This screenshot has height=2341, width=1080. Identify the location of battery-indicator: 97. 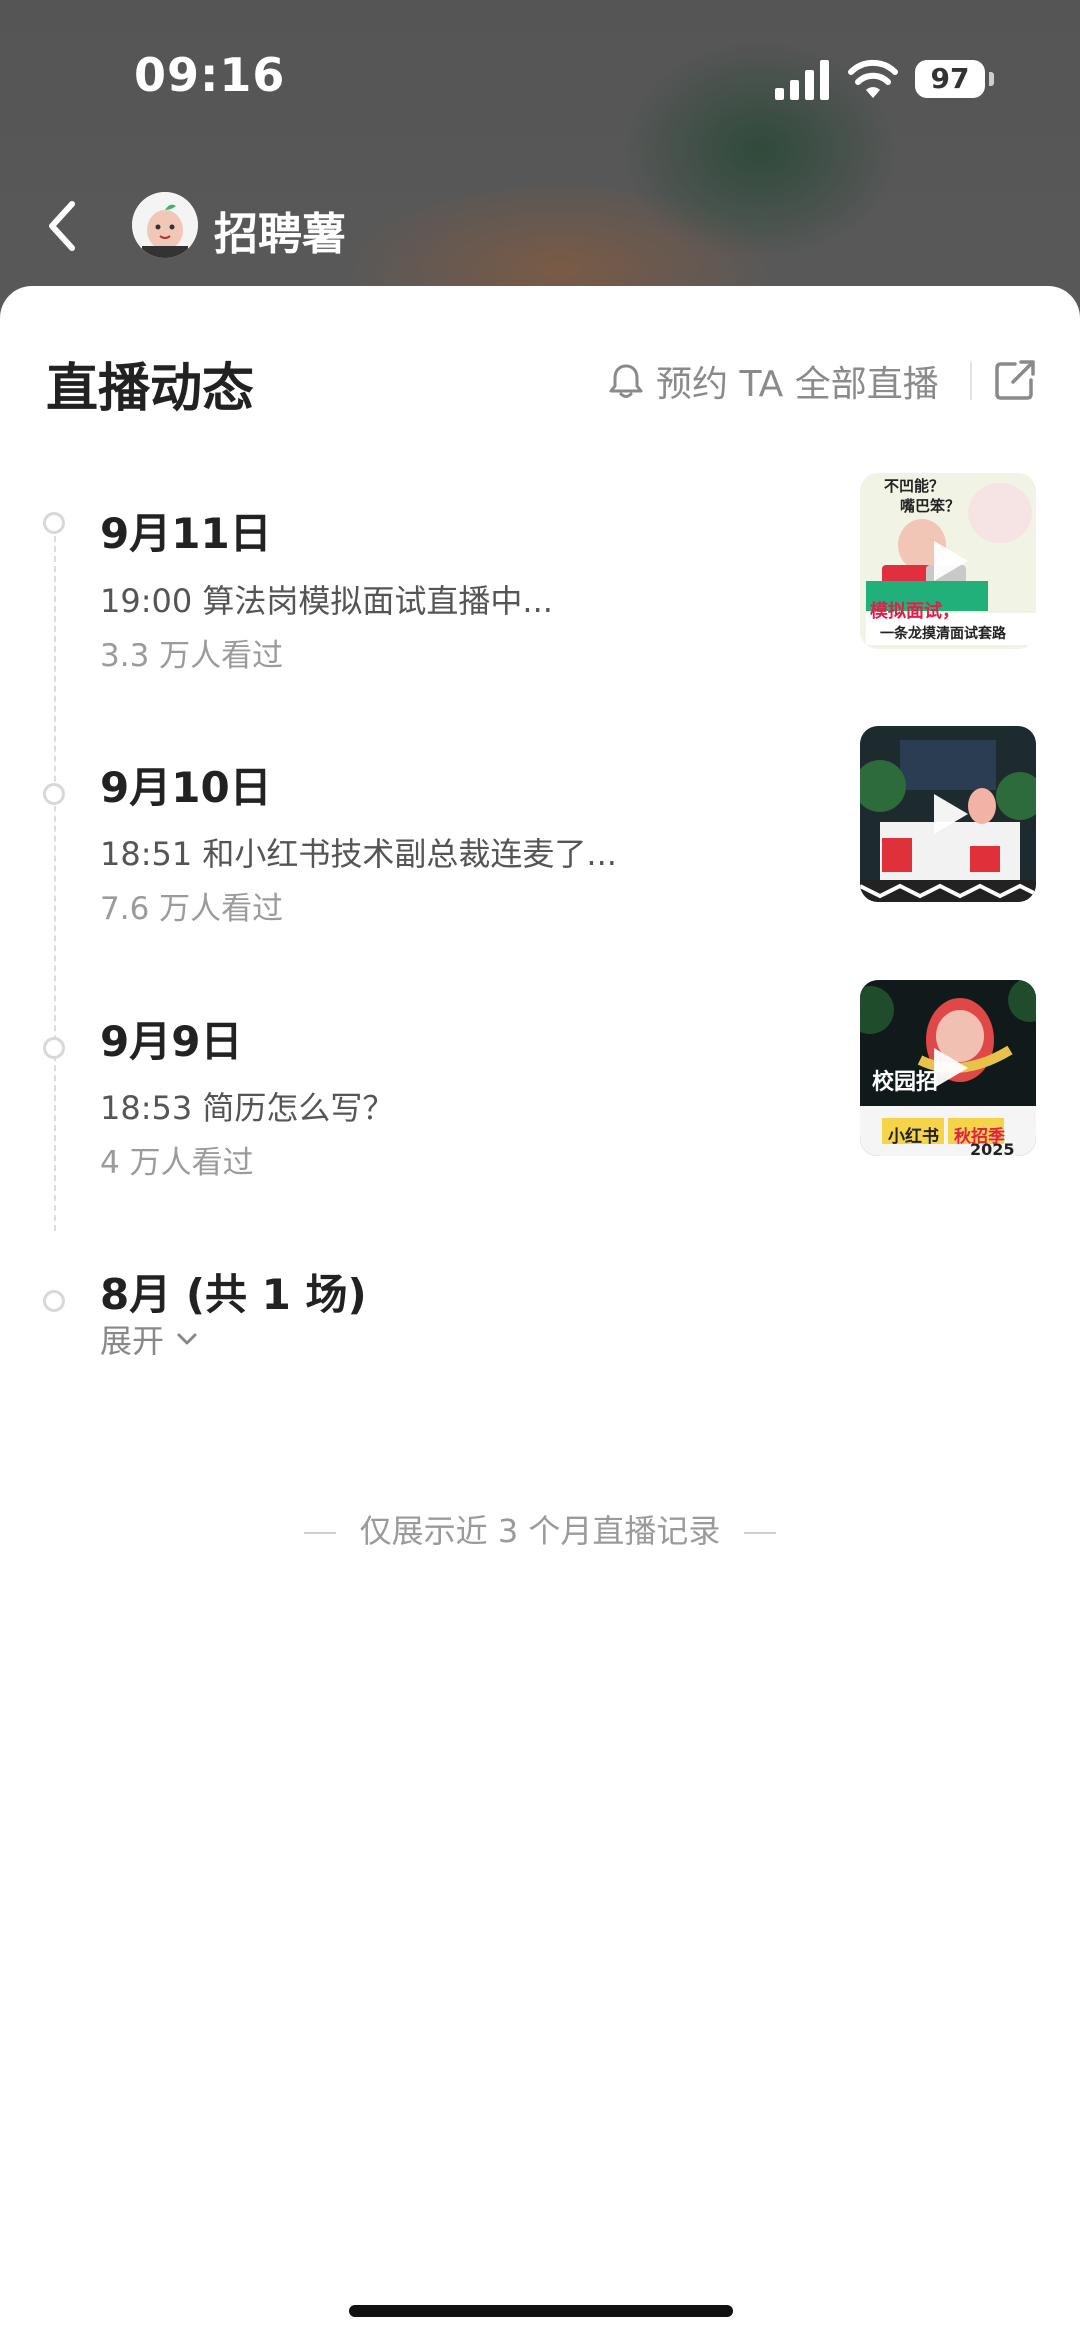
(950, 79).